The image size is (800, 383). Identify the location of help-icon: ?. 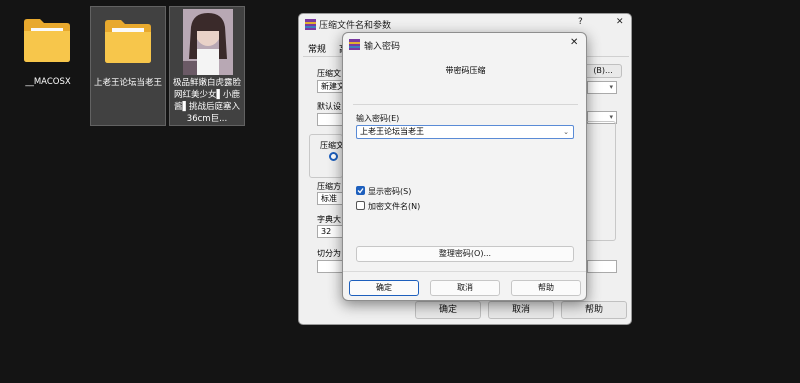
(580, 22).